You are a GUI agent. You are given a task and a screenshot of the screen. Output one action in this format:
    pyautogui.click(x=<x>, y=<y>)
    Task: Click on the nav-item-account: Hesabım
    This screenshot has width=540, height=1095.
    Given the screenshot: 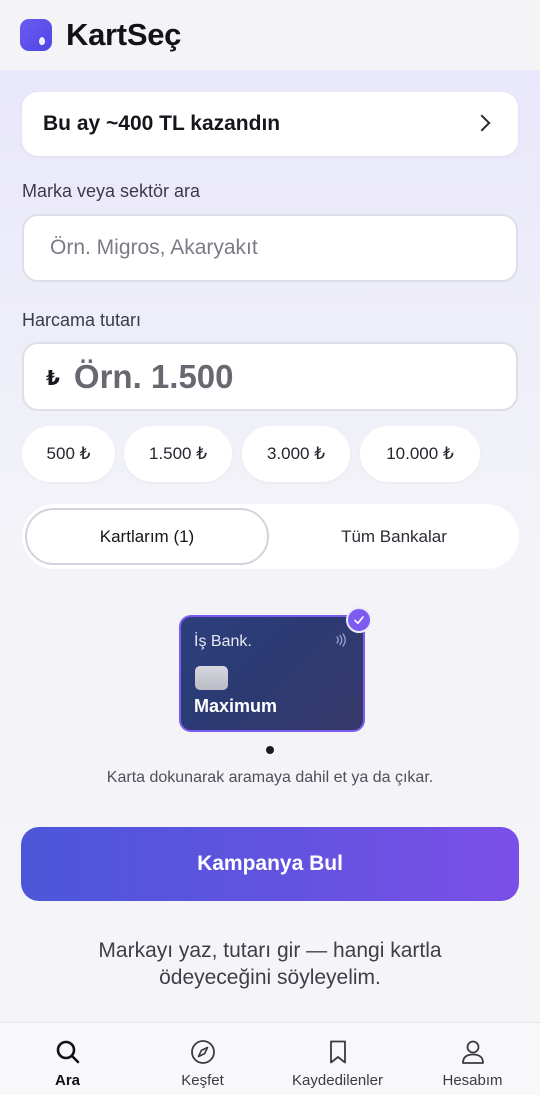 What is the action you would take?
    pyautogui.click(x=472, y=1059)
    